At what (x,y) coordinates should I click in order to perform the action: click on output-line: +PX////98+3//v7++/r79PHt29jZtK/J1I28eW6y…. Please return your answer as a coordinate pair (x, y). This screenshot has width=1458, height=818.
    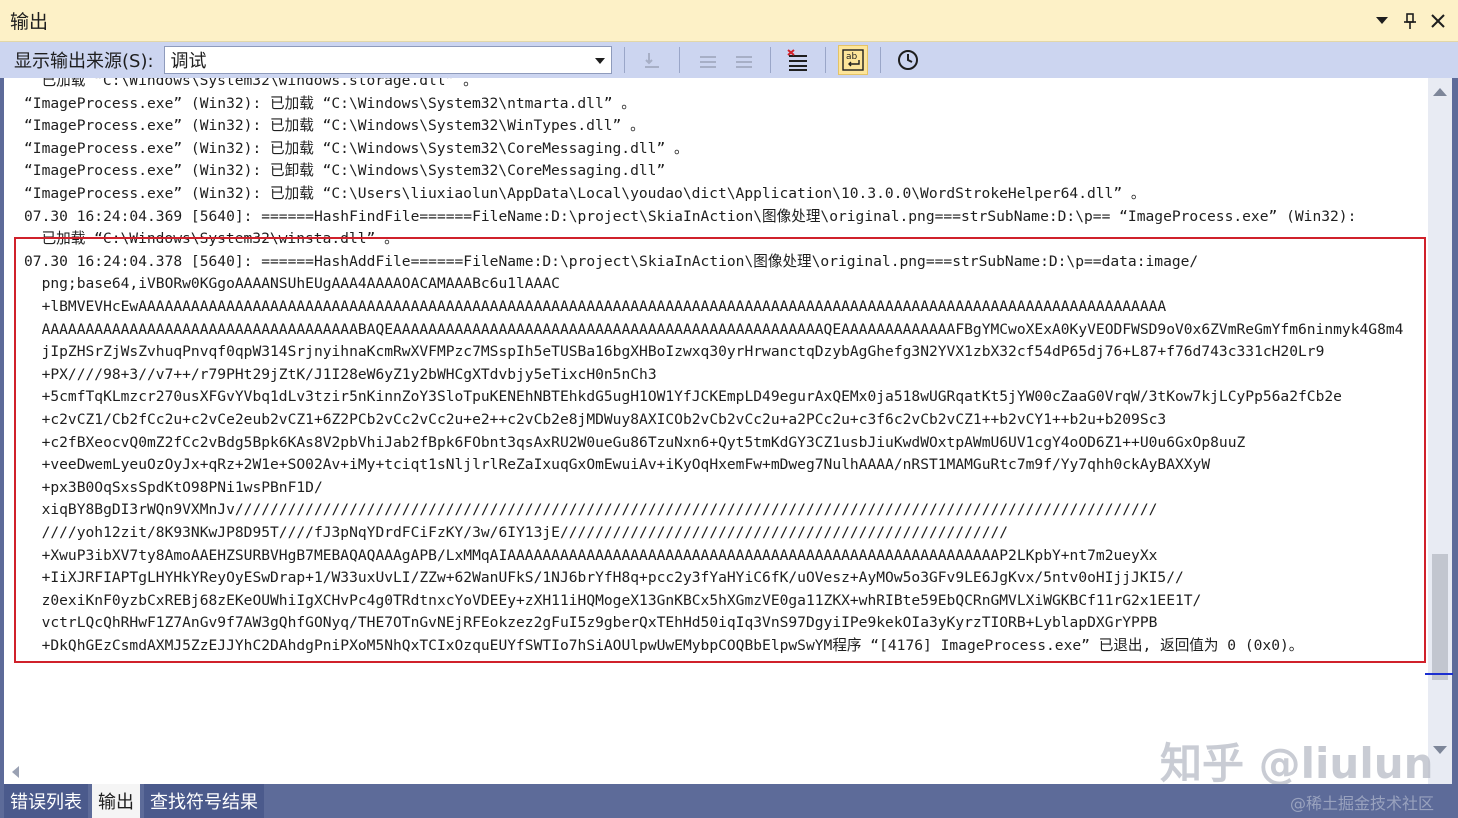
    Looking at the image, I should click on (340, 374).